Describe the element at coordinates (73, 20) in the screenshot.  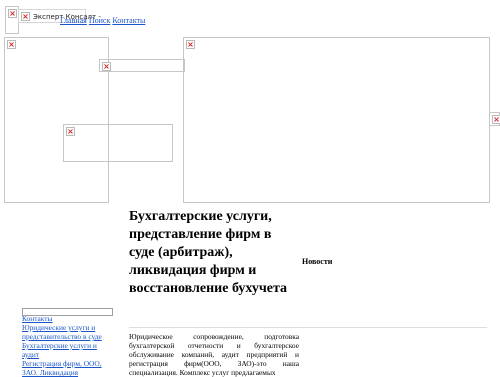
I see `nav-home-link: Главная` at that location.